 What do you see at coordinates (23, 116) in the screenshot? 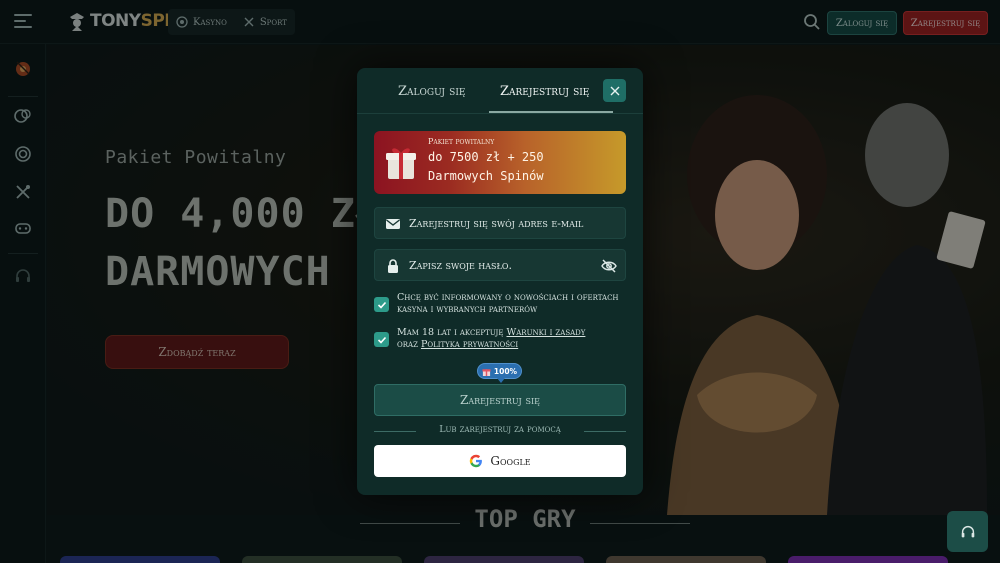
I see `casino-chips-icon` at bounding box center [23, 116].